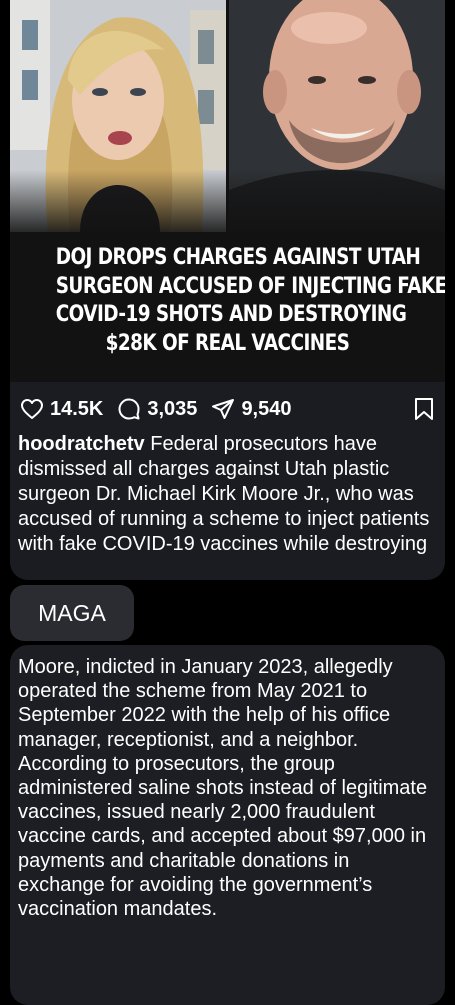 The image size is (455, 1005). Describe the element at coordinates (424, 409) in the screenshot. I see `bookmark-icon` at that location.